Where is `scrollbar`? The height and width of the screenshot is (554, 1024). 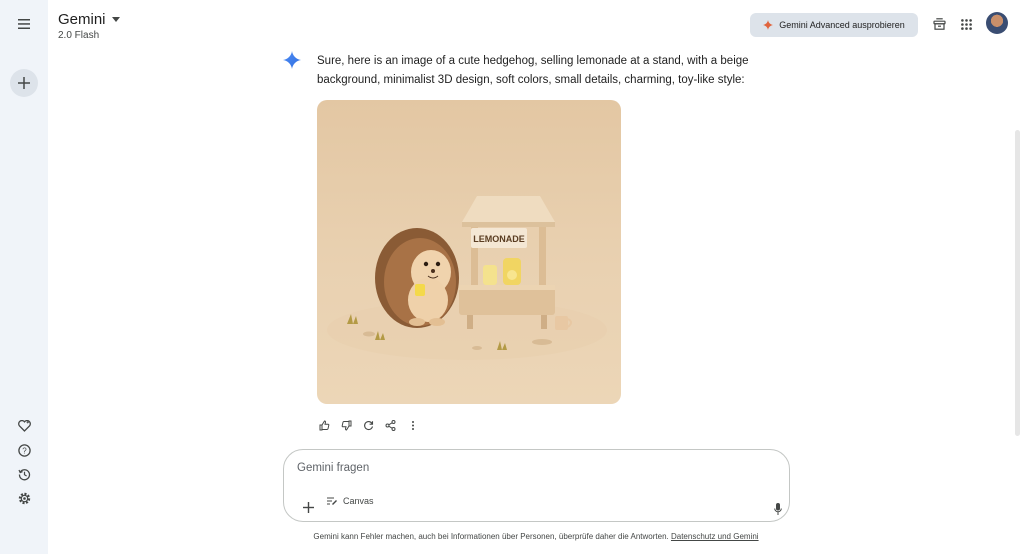
scrollbar is located at coordinates (1017, 283).